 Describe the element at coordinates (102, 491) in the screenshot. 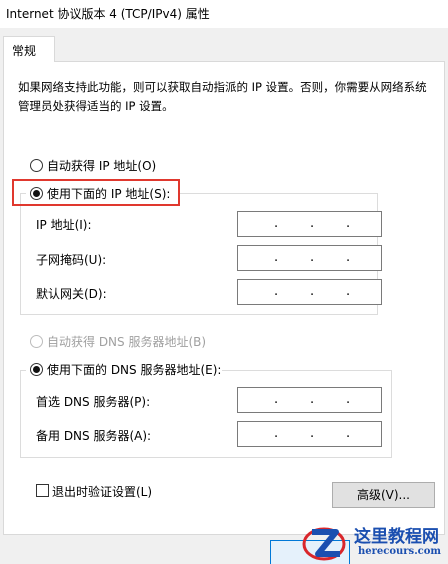

I see `validate-on-exit-label: 退出时验证设置(L)` at that location.